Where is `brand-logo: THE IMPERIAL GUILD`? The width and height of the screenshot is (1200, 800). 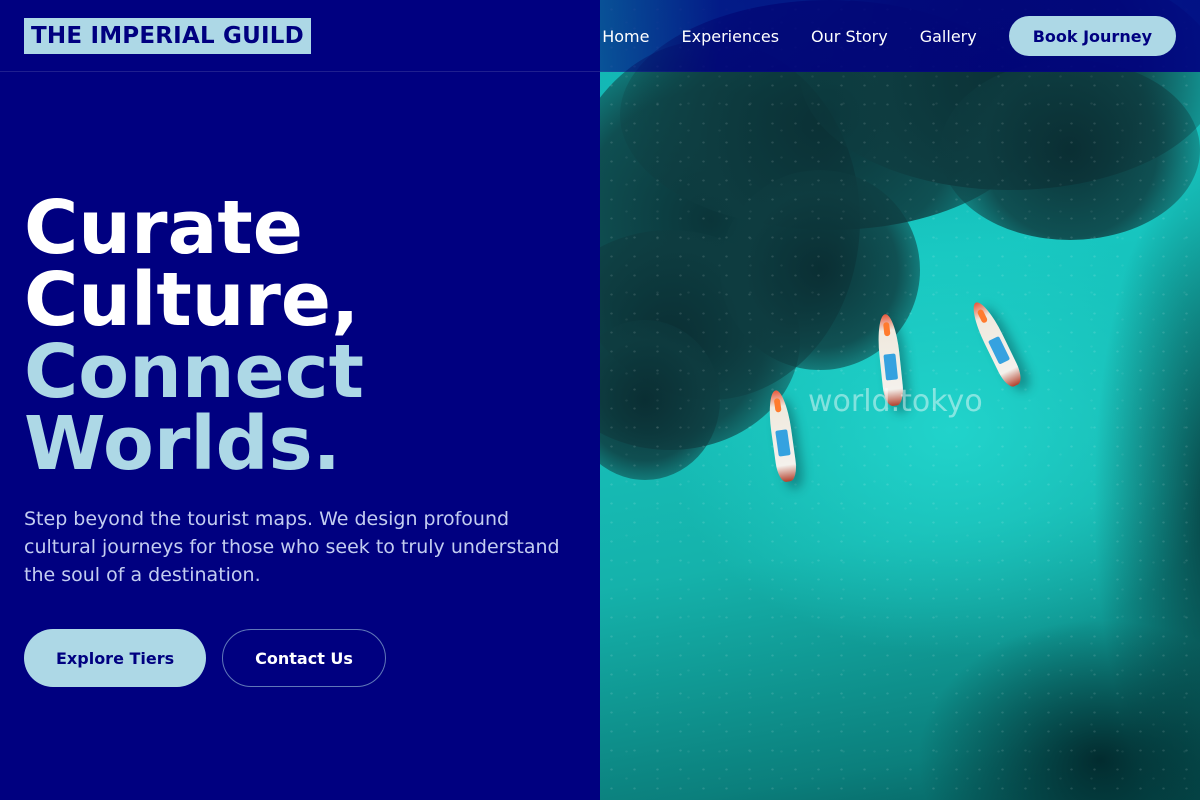
brand-logo: THE IMPERIAL GUILD is located at coordinates (167, 36).